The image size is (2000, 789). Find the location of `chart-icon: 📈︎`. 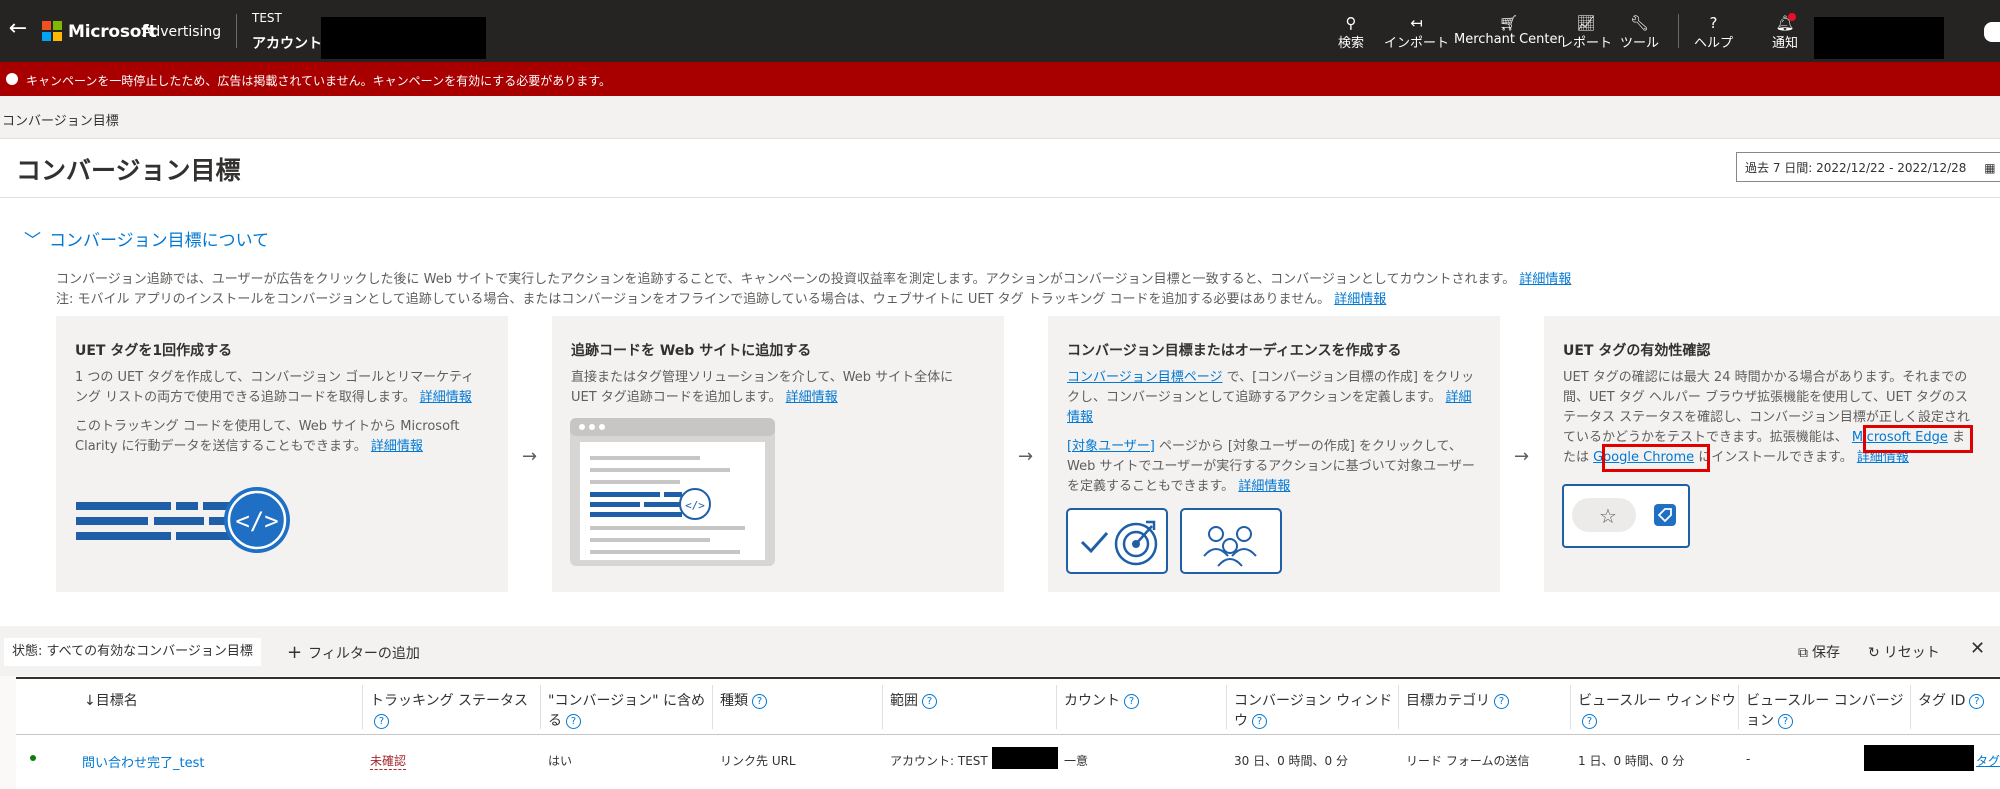

chart-icon: 📈︎ is located at coordinates (1586, 23).